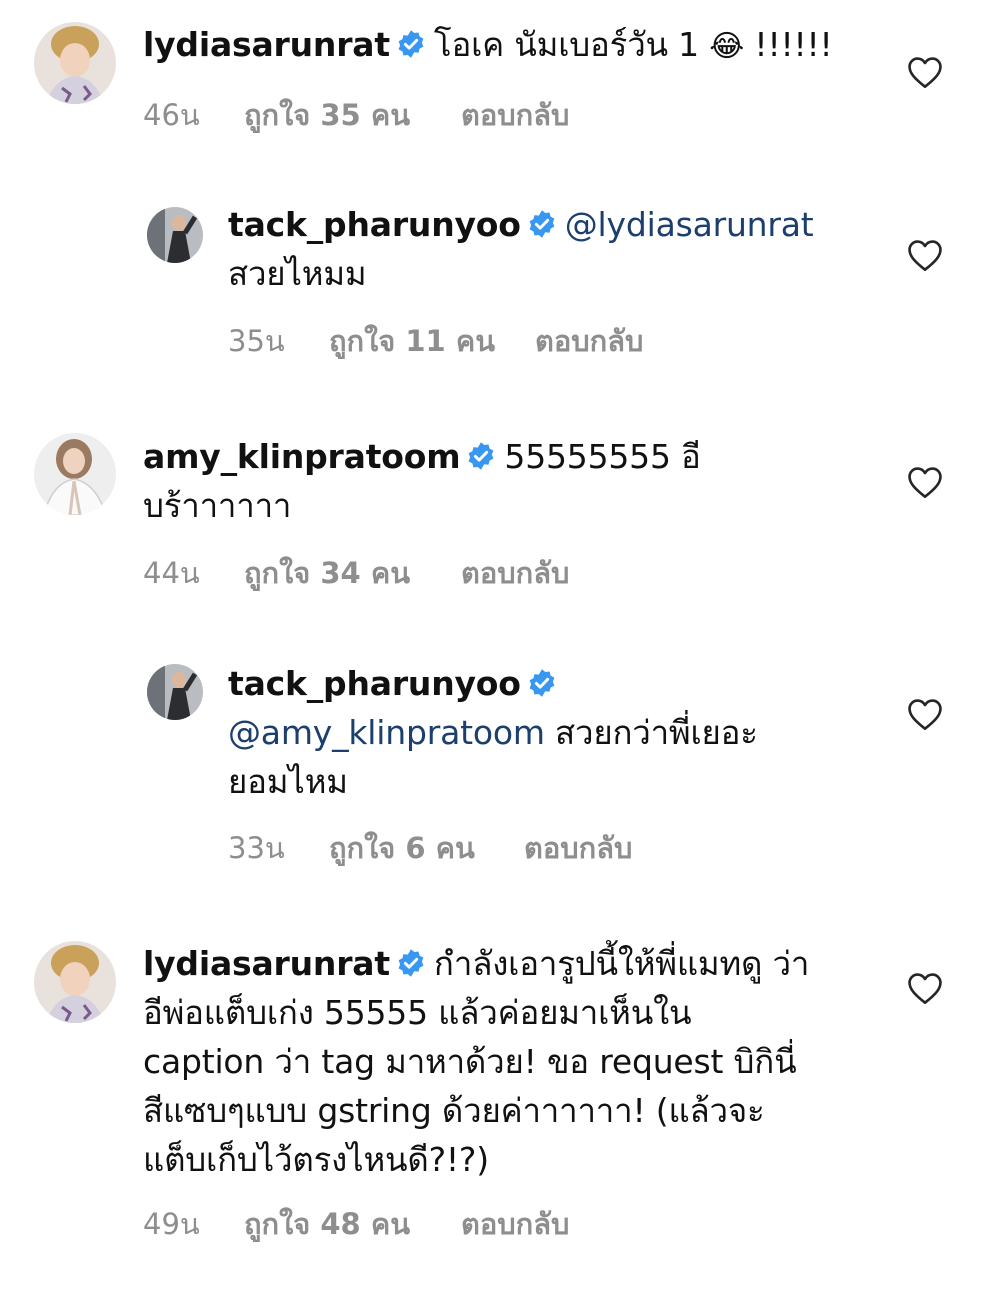 The image size is (1000, 1295). I want to click on mention-link: @lydiasarunrat, so click(689, 224).